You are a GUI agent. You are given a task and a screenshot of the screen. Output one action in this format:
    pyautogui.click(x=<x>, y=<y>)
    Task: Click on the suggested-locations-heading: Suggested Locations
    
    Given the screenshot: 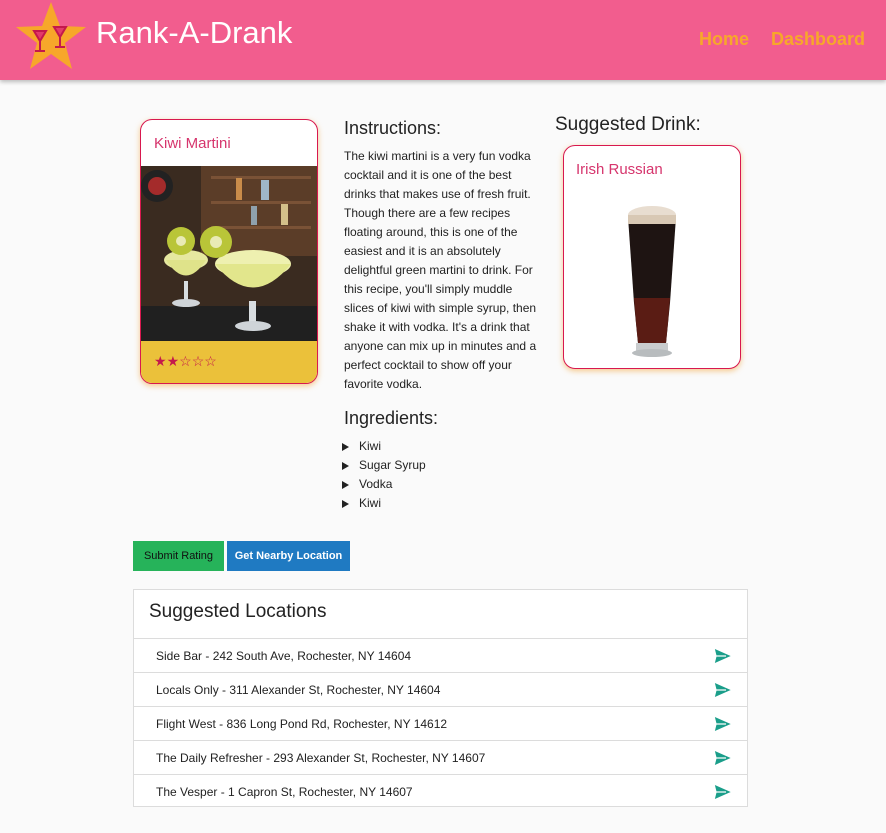 What is the action you would take?
    pyautogui.click(x=238, y=611)
    